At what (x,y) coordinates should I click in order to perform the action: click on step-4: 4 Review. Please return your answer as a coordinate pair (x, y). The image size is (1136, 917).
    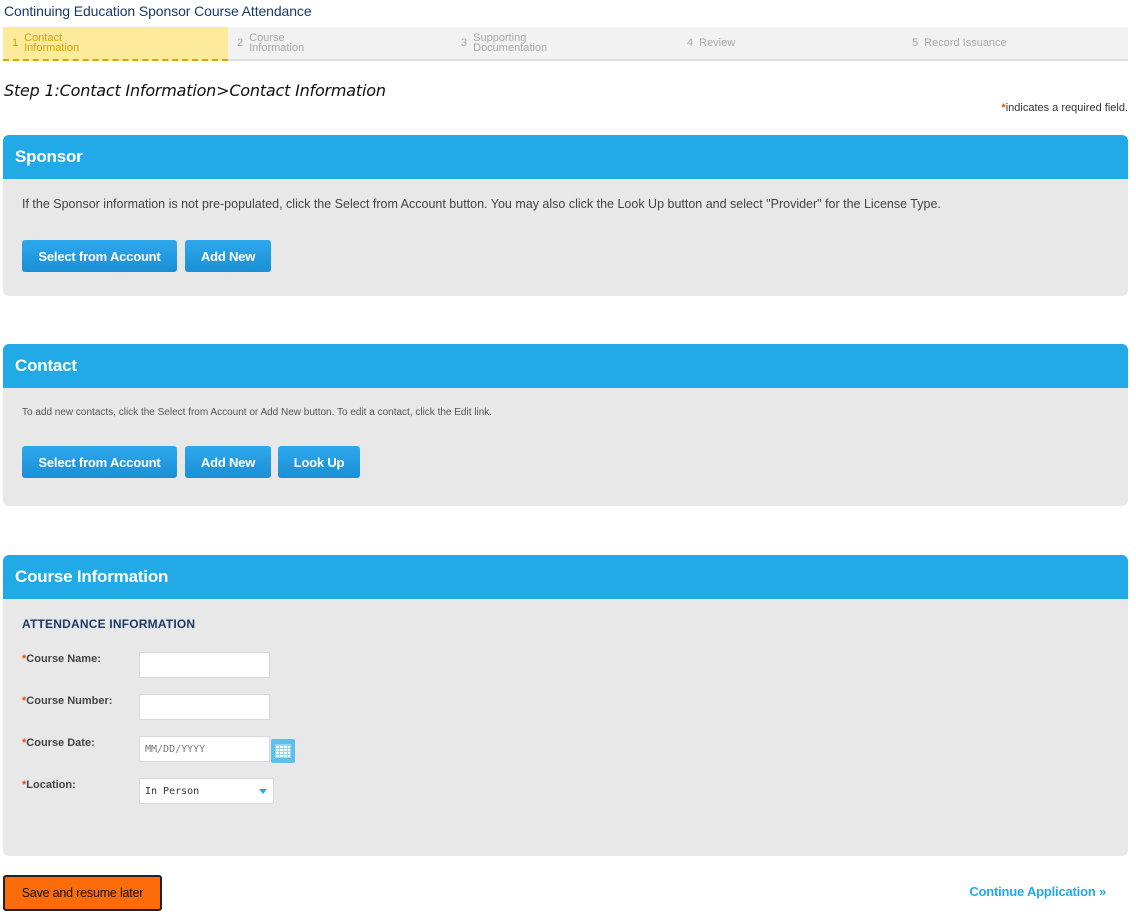
    Looking at the image, I should click on (797, 43).